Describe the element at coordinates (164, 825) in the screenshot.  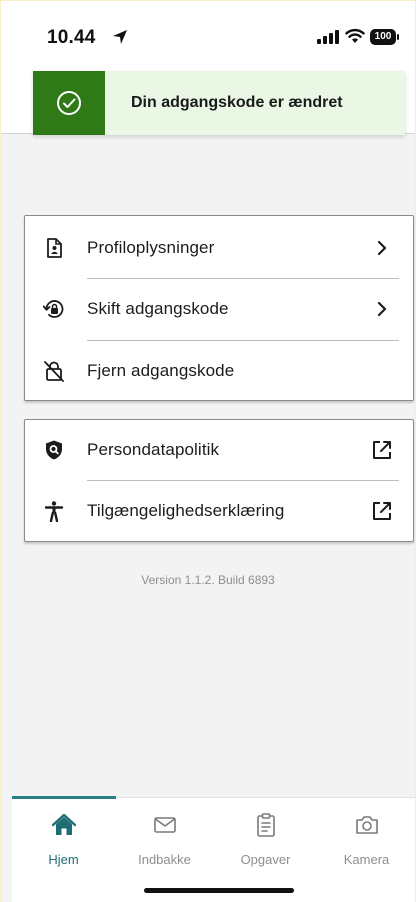
I see `mail-icon` at that location.